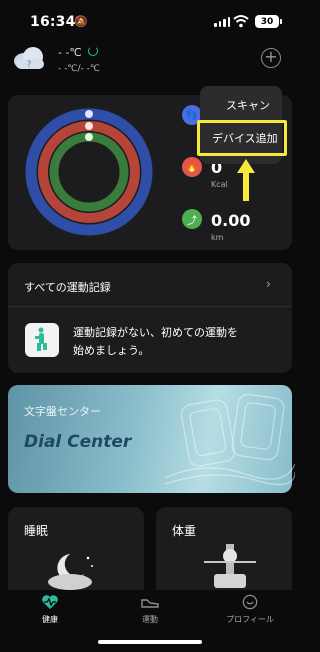  I want to click on tab-profile-label: プロフィール, so click(250, 619).